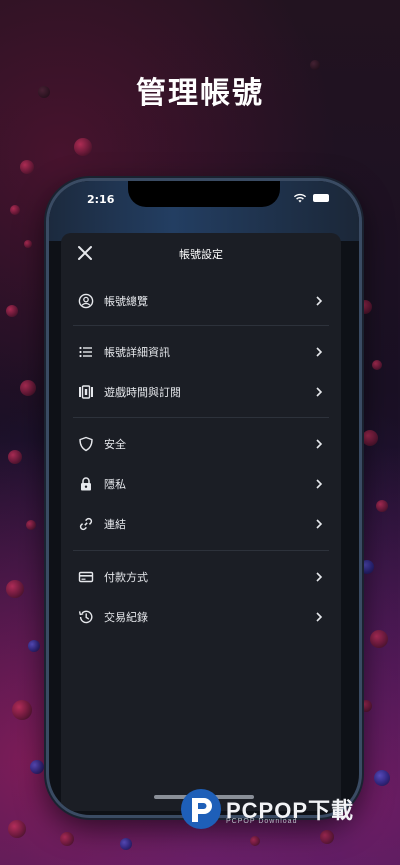 The height and width of the screenshot is (865, 400). Describe the element at coordinates (200, 93) in the screenshot. I see `headline: 管理帳號` at that location.